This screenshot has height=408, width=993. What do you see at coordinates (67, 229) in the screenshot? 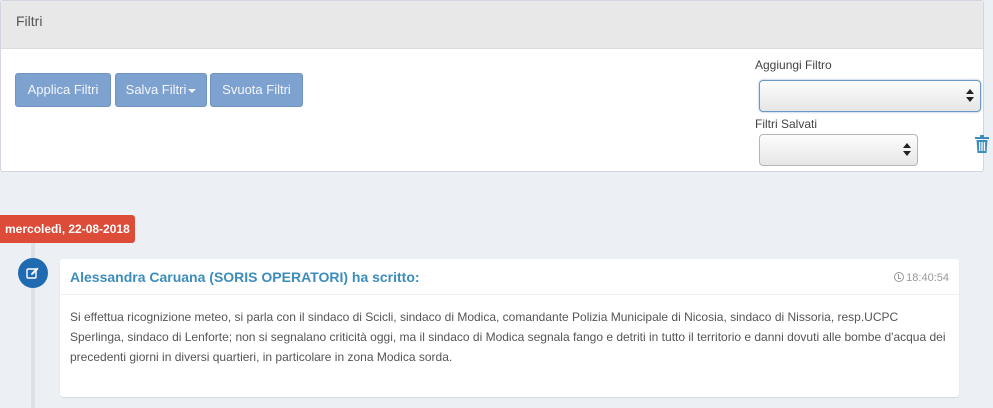
I see `timeline-date-badge: mercoledì, 22-08-2018` at bounding box center [67, 229].